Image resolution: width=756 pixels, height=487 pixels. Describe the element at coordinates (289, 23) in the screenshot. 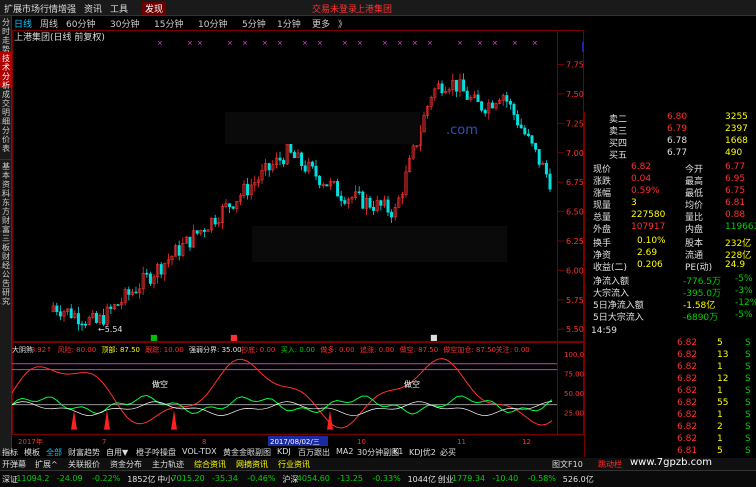

I see `period-tab: 1分钟` at that location.